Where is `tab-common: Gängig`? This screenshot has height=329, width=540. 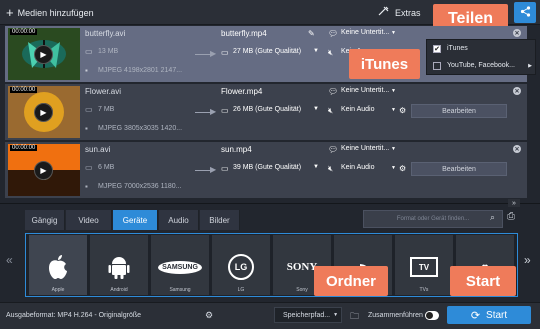
tab-common: Gängig is located at coordinates (45, 220).